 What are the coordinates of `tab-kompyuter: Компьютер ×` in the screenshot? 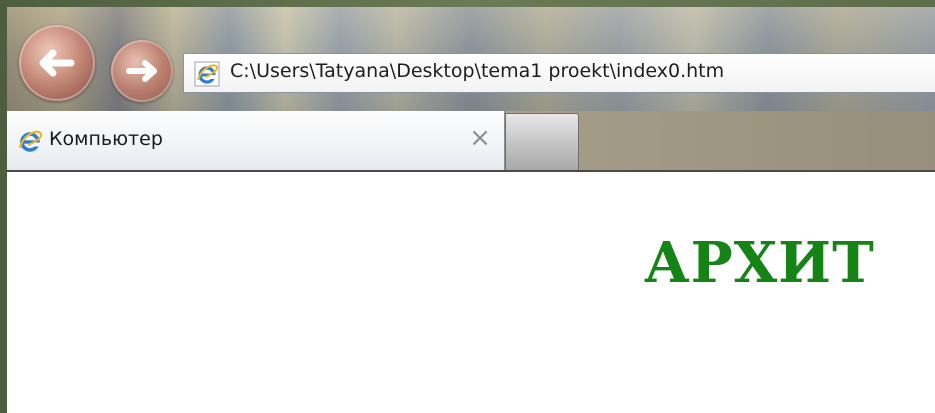 It's located at (256, 141).